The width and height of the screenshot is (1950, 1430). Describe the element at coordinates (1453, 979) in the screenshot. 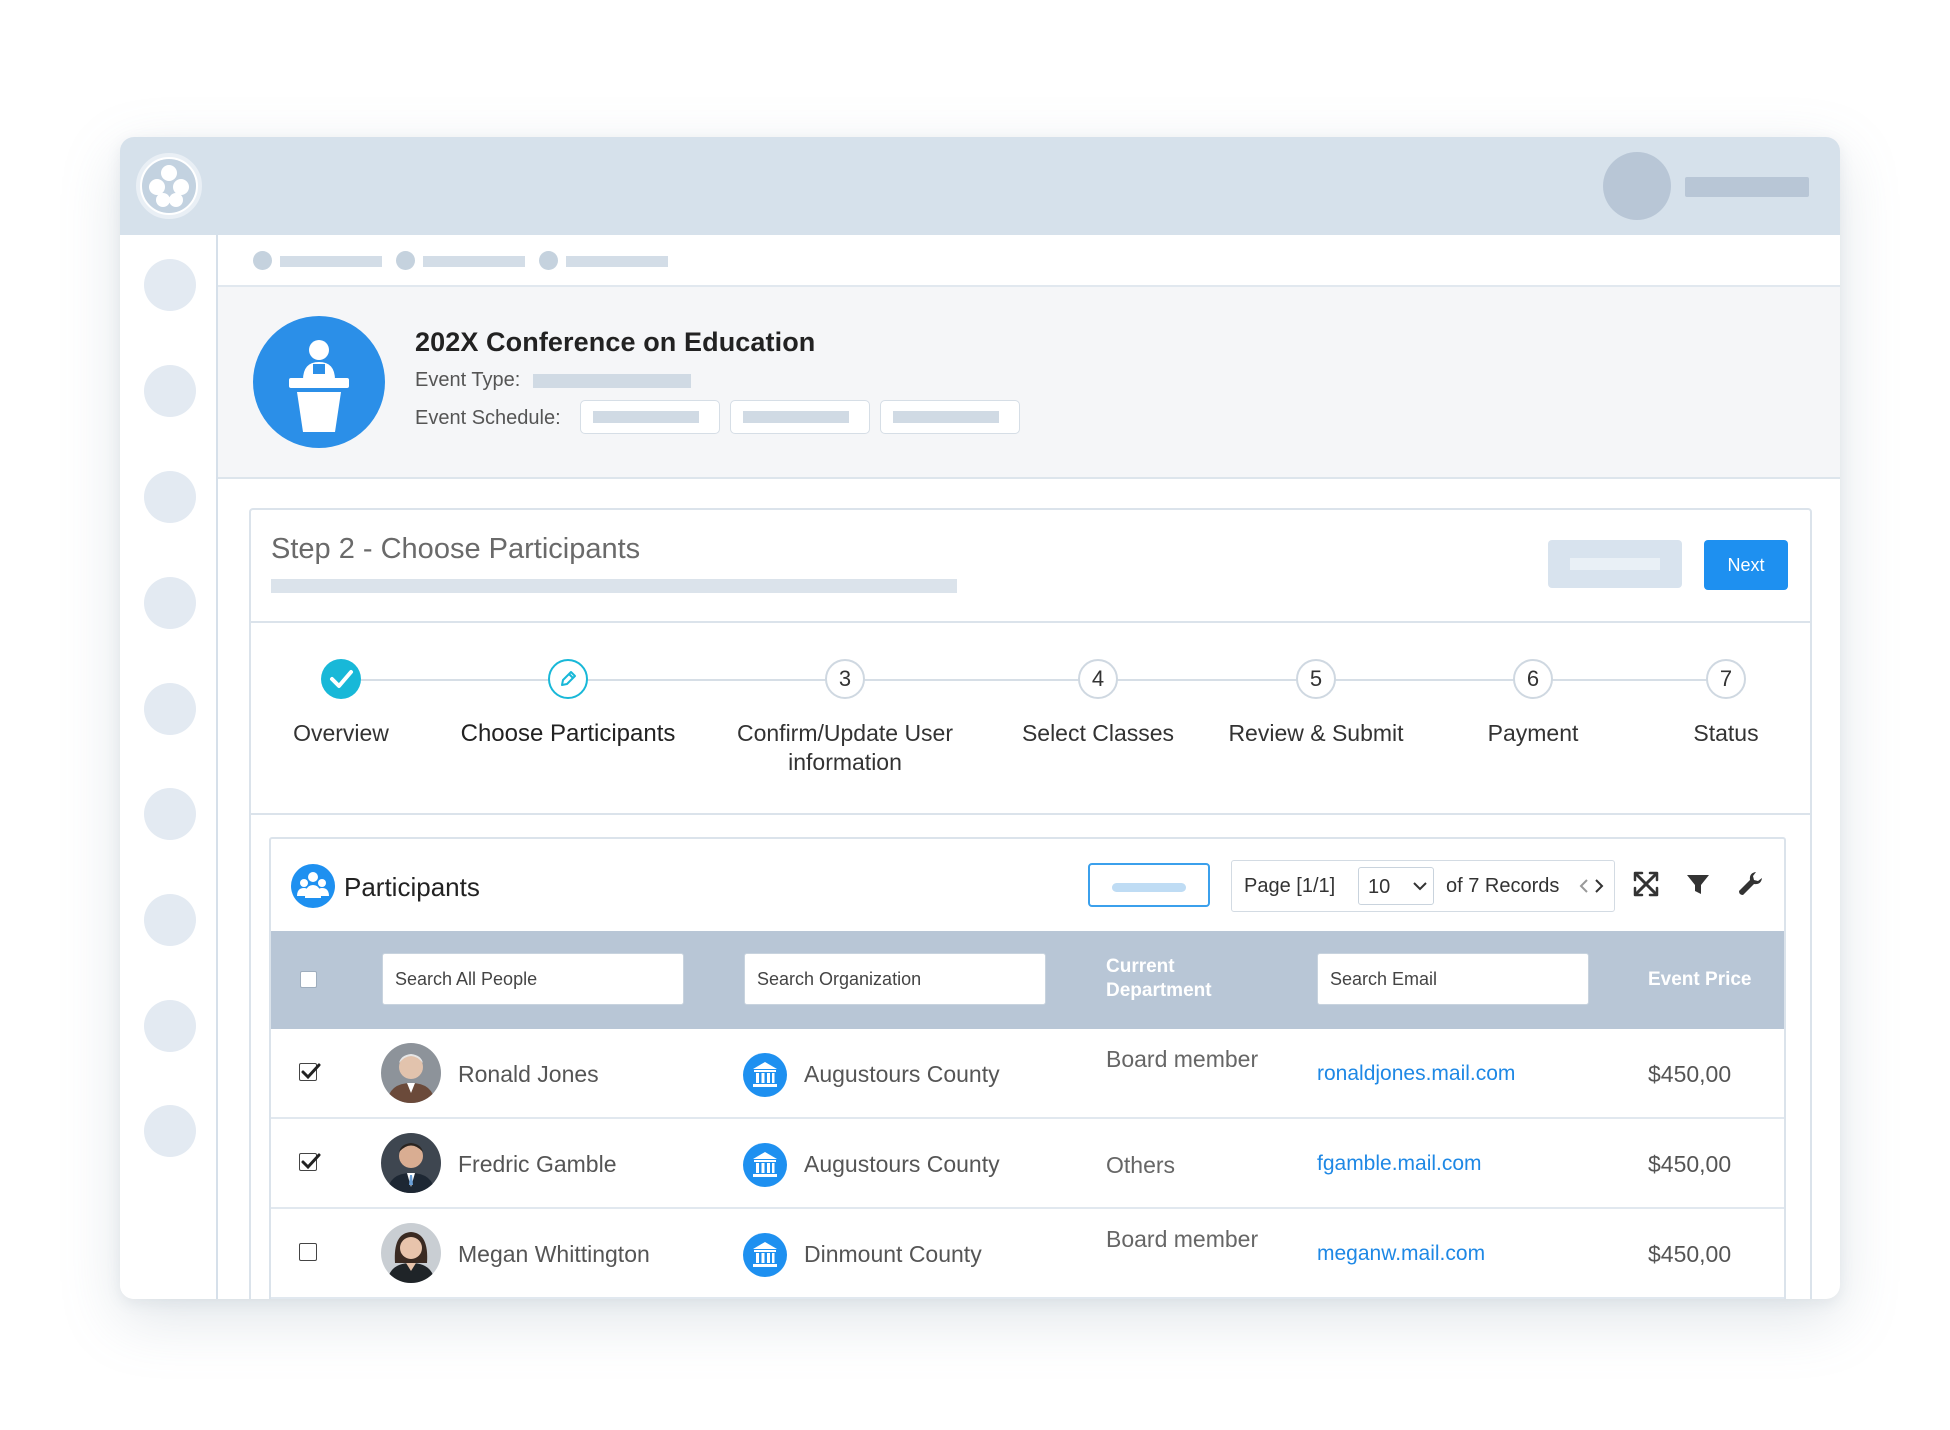

I see `search-email-input: Search Email` at that location.